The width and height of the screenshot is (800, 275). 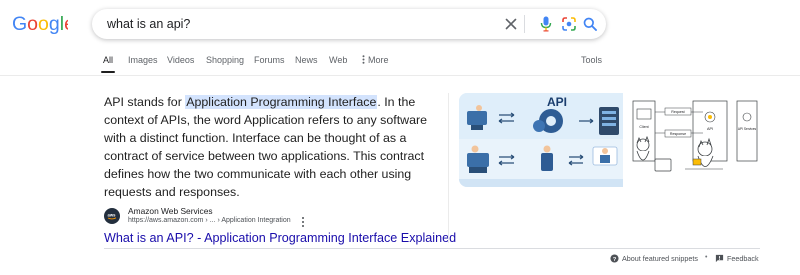 I want to click on google-lens-icon, so click(x=569, y=24).